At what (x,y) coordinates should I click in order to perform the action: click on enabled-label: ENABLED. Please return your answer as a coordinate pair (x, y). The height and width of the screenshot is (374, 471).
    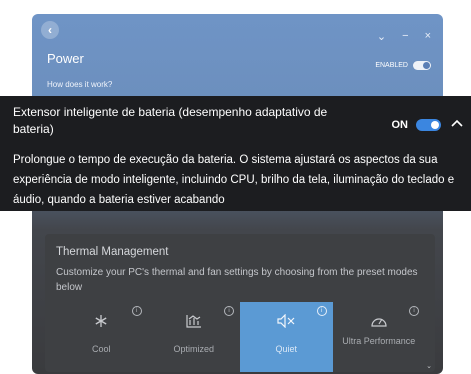
    Looking at the image, I should click on (391, 65).